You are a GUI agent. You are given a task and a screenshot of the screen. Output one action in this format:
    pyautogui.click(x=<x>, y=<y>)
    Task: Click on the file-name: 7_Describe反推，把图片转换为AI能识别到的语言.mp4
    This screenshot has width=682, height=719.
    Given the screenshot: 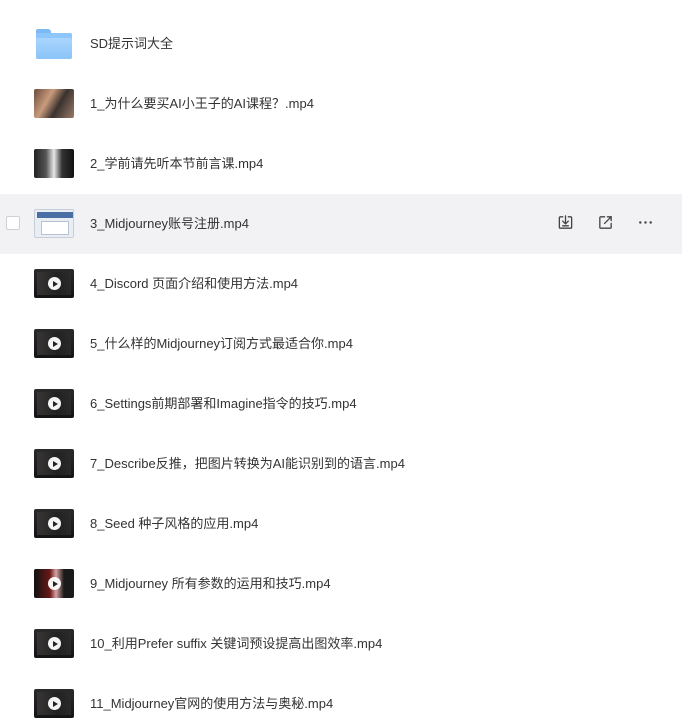 What is the action you would take?
    pyautogui.click(x=247, y=464)
    